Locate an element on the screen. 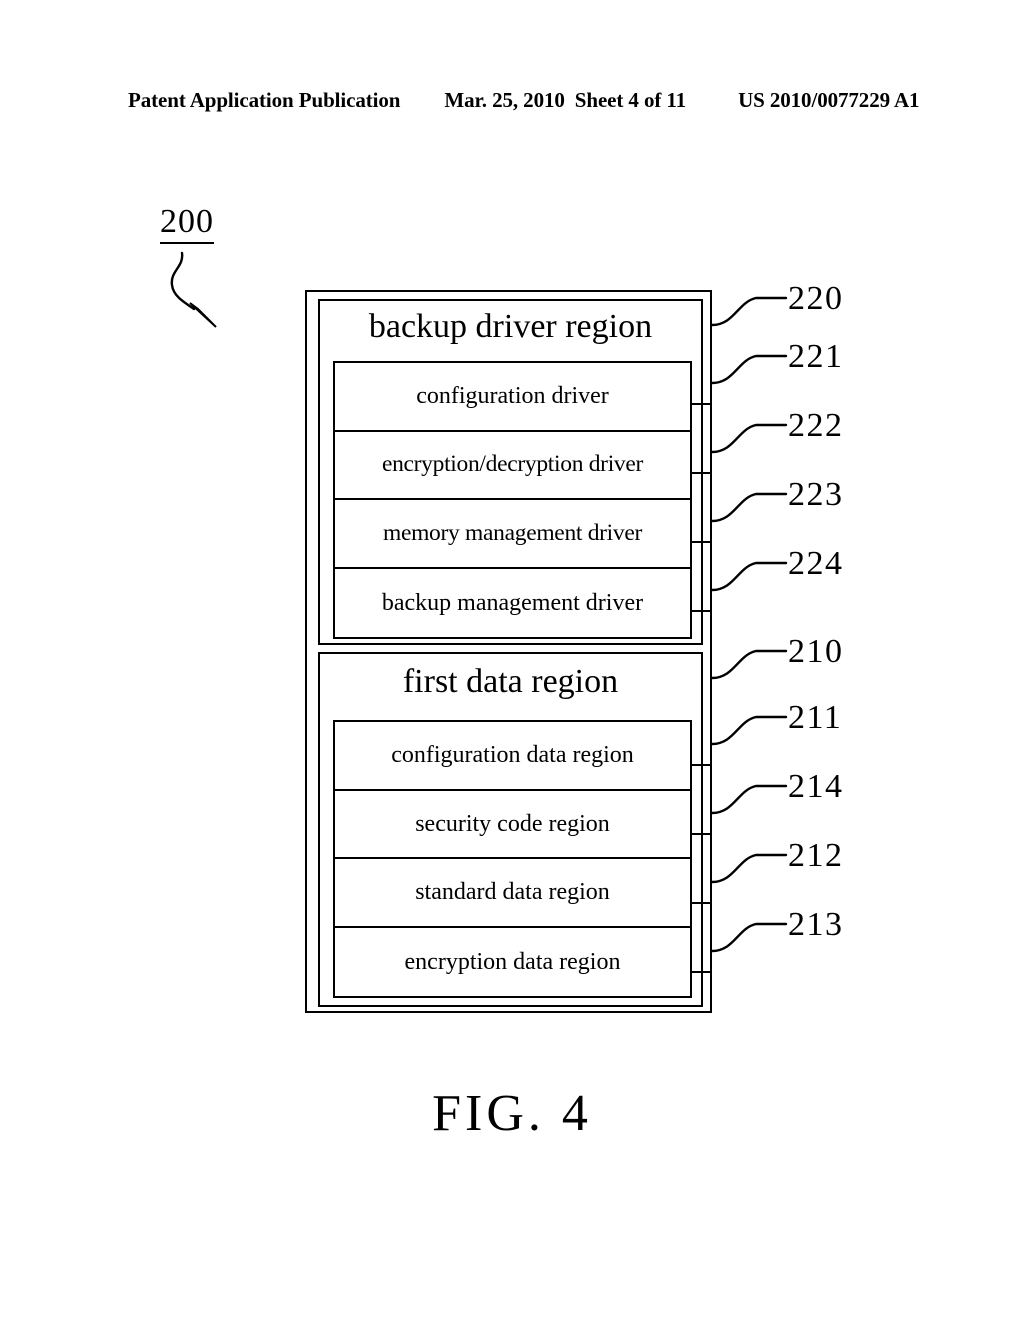 Image resolution: width=1024 pixels, height=1320 pixels. subitem-memory-management-driver: memory management driver is located at coordinates (512, 534).